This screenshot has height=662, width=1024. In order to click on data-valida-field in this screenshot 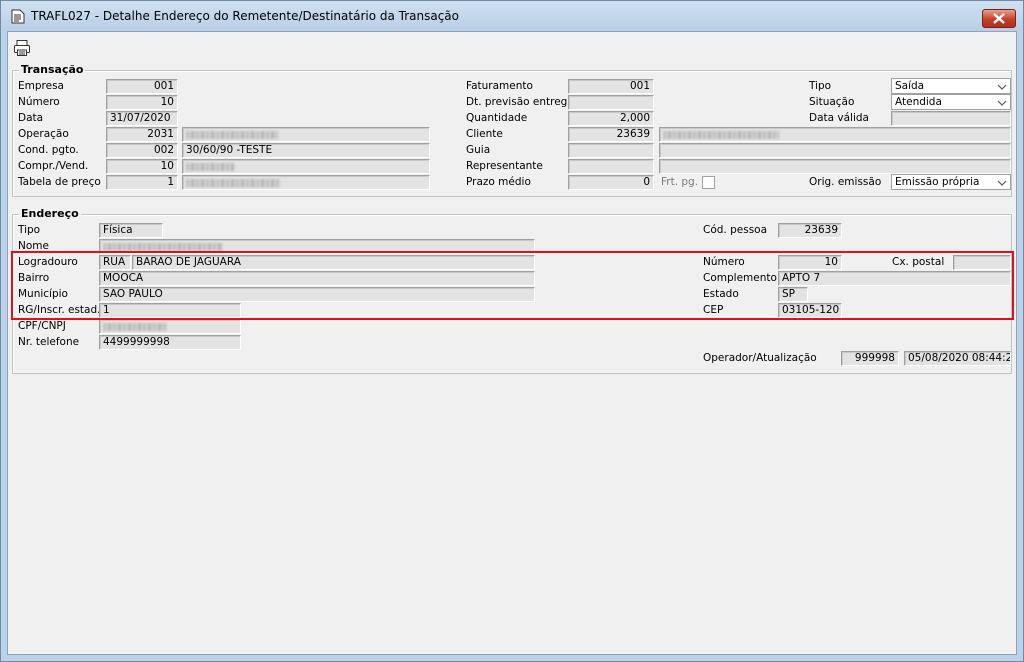, I will do `click(951, 118)`.